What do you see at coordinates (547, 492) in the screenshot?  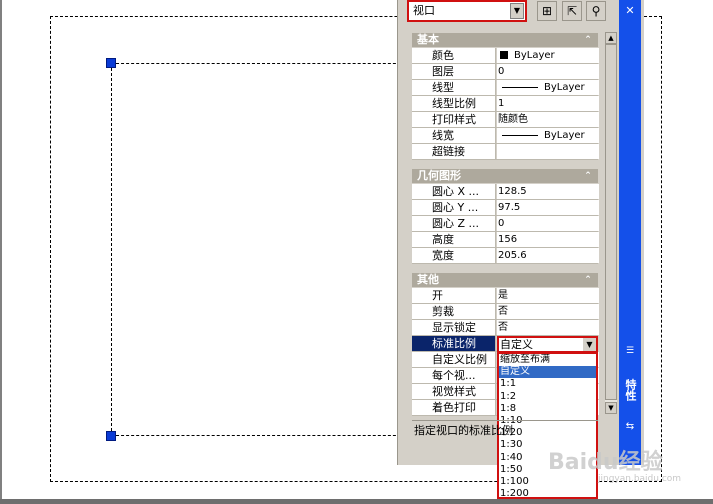 I see `scale-option: 1:200` at bounding box center [547, 492].